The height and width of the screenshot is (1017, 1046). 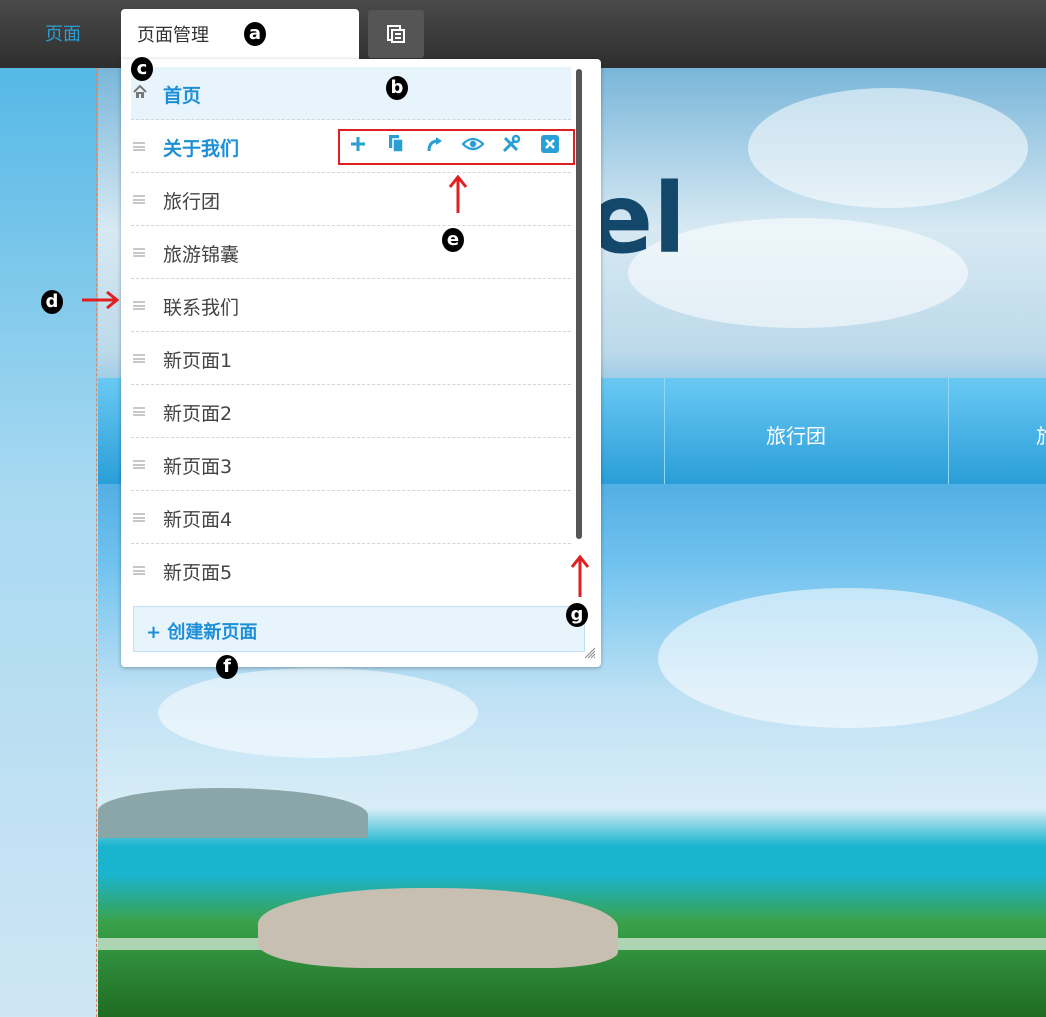 I want to click on page-label: 新页面4, so click(x=198, y=520).